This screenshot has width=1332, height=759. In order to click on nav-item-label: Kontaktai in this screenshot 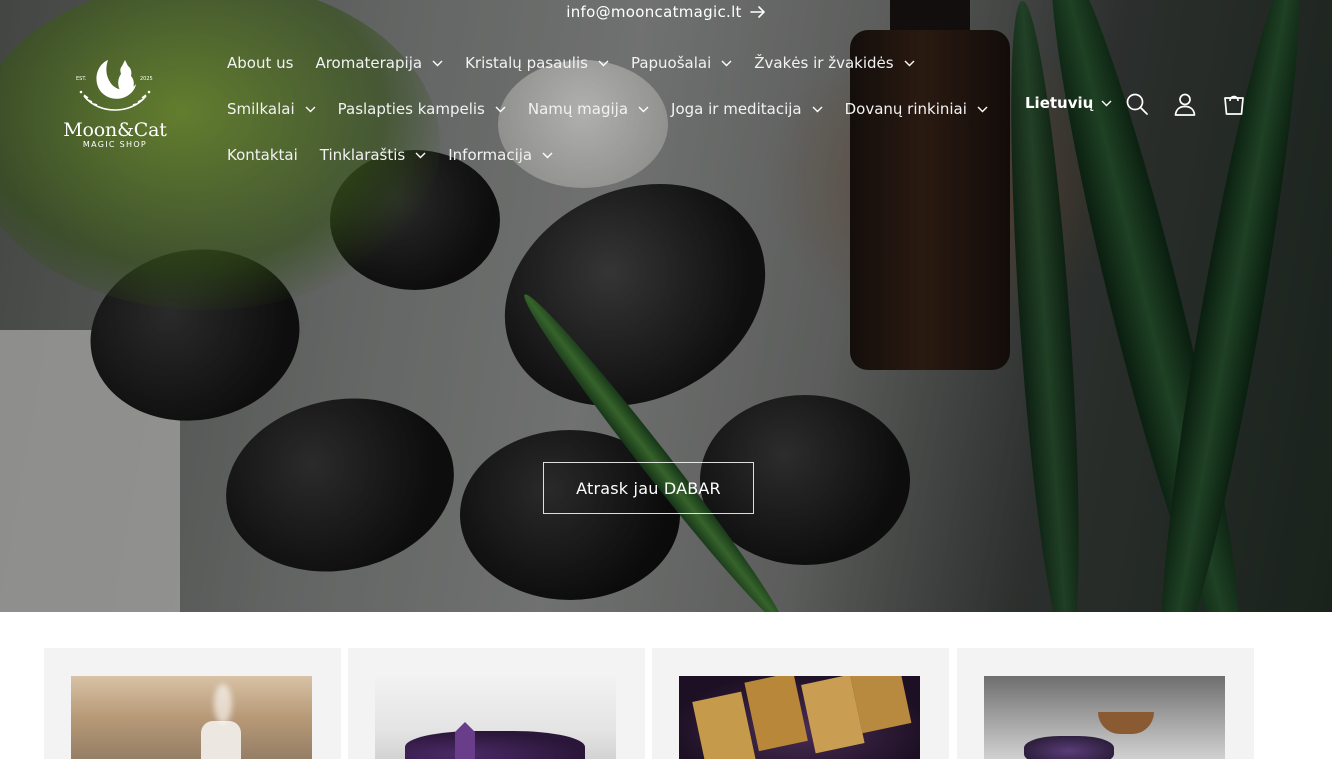, I will do `click(262, 155)`.